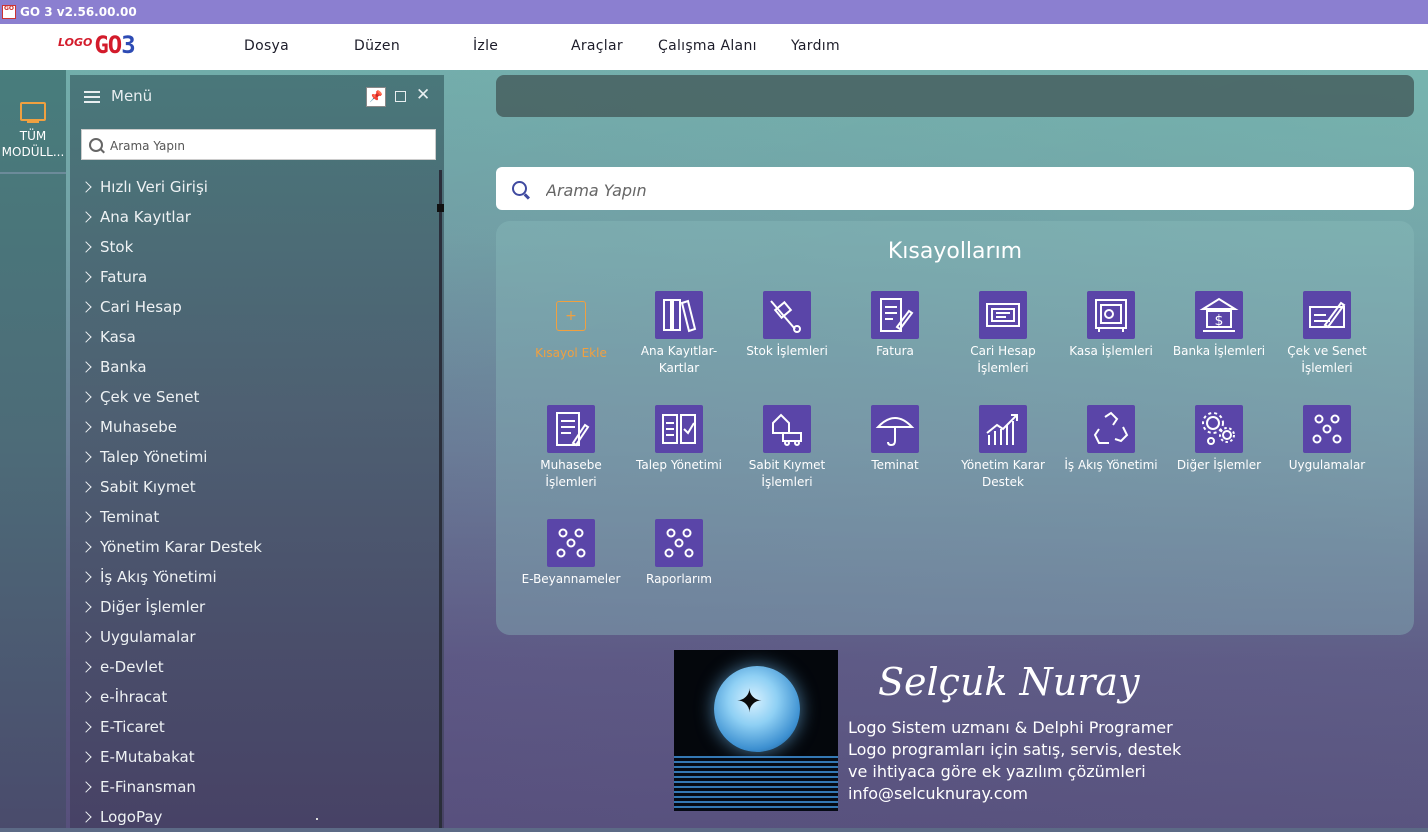  What do you see at coordinates (597, 46) in the screenshot?
I see `menu-araclar: Araçlar` at bounding box center [597, 46].